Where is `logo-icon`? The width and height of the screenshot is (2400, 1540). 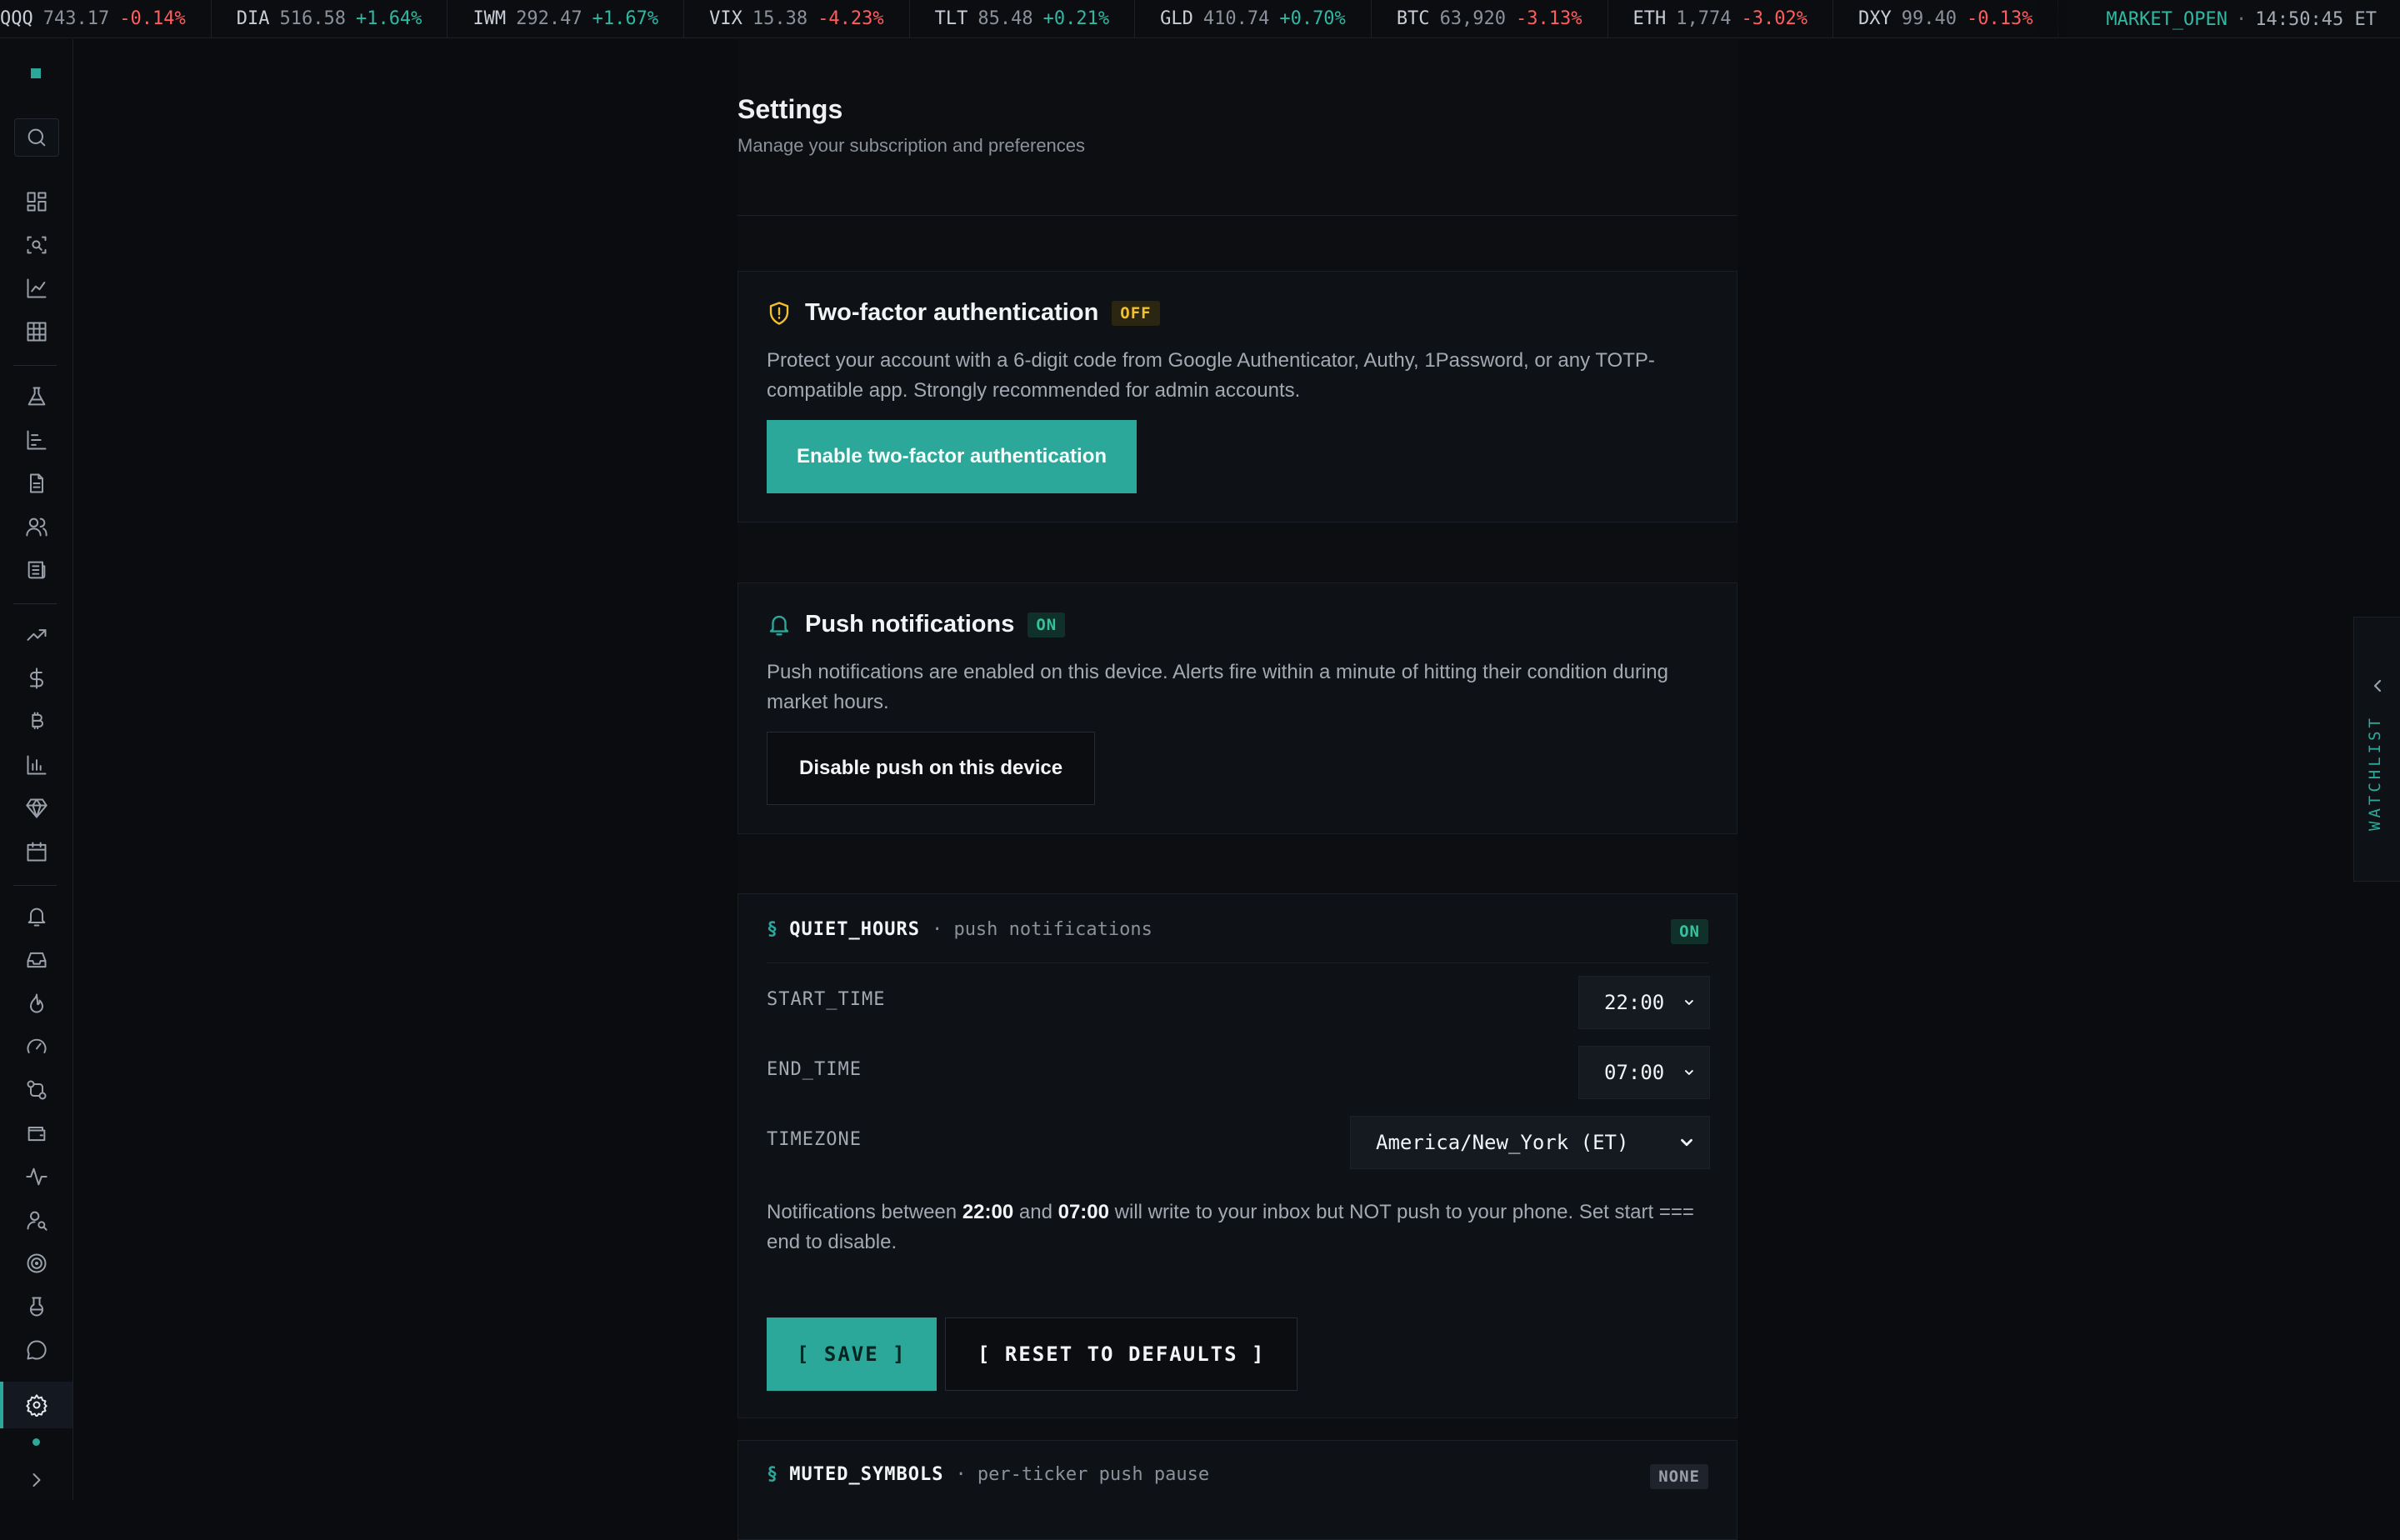
logo-icon is located at coordinates (36, 73).